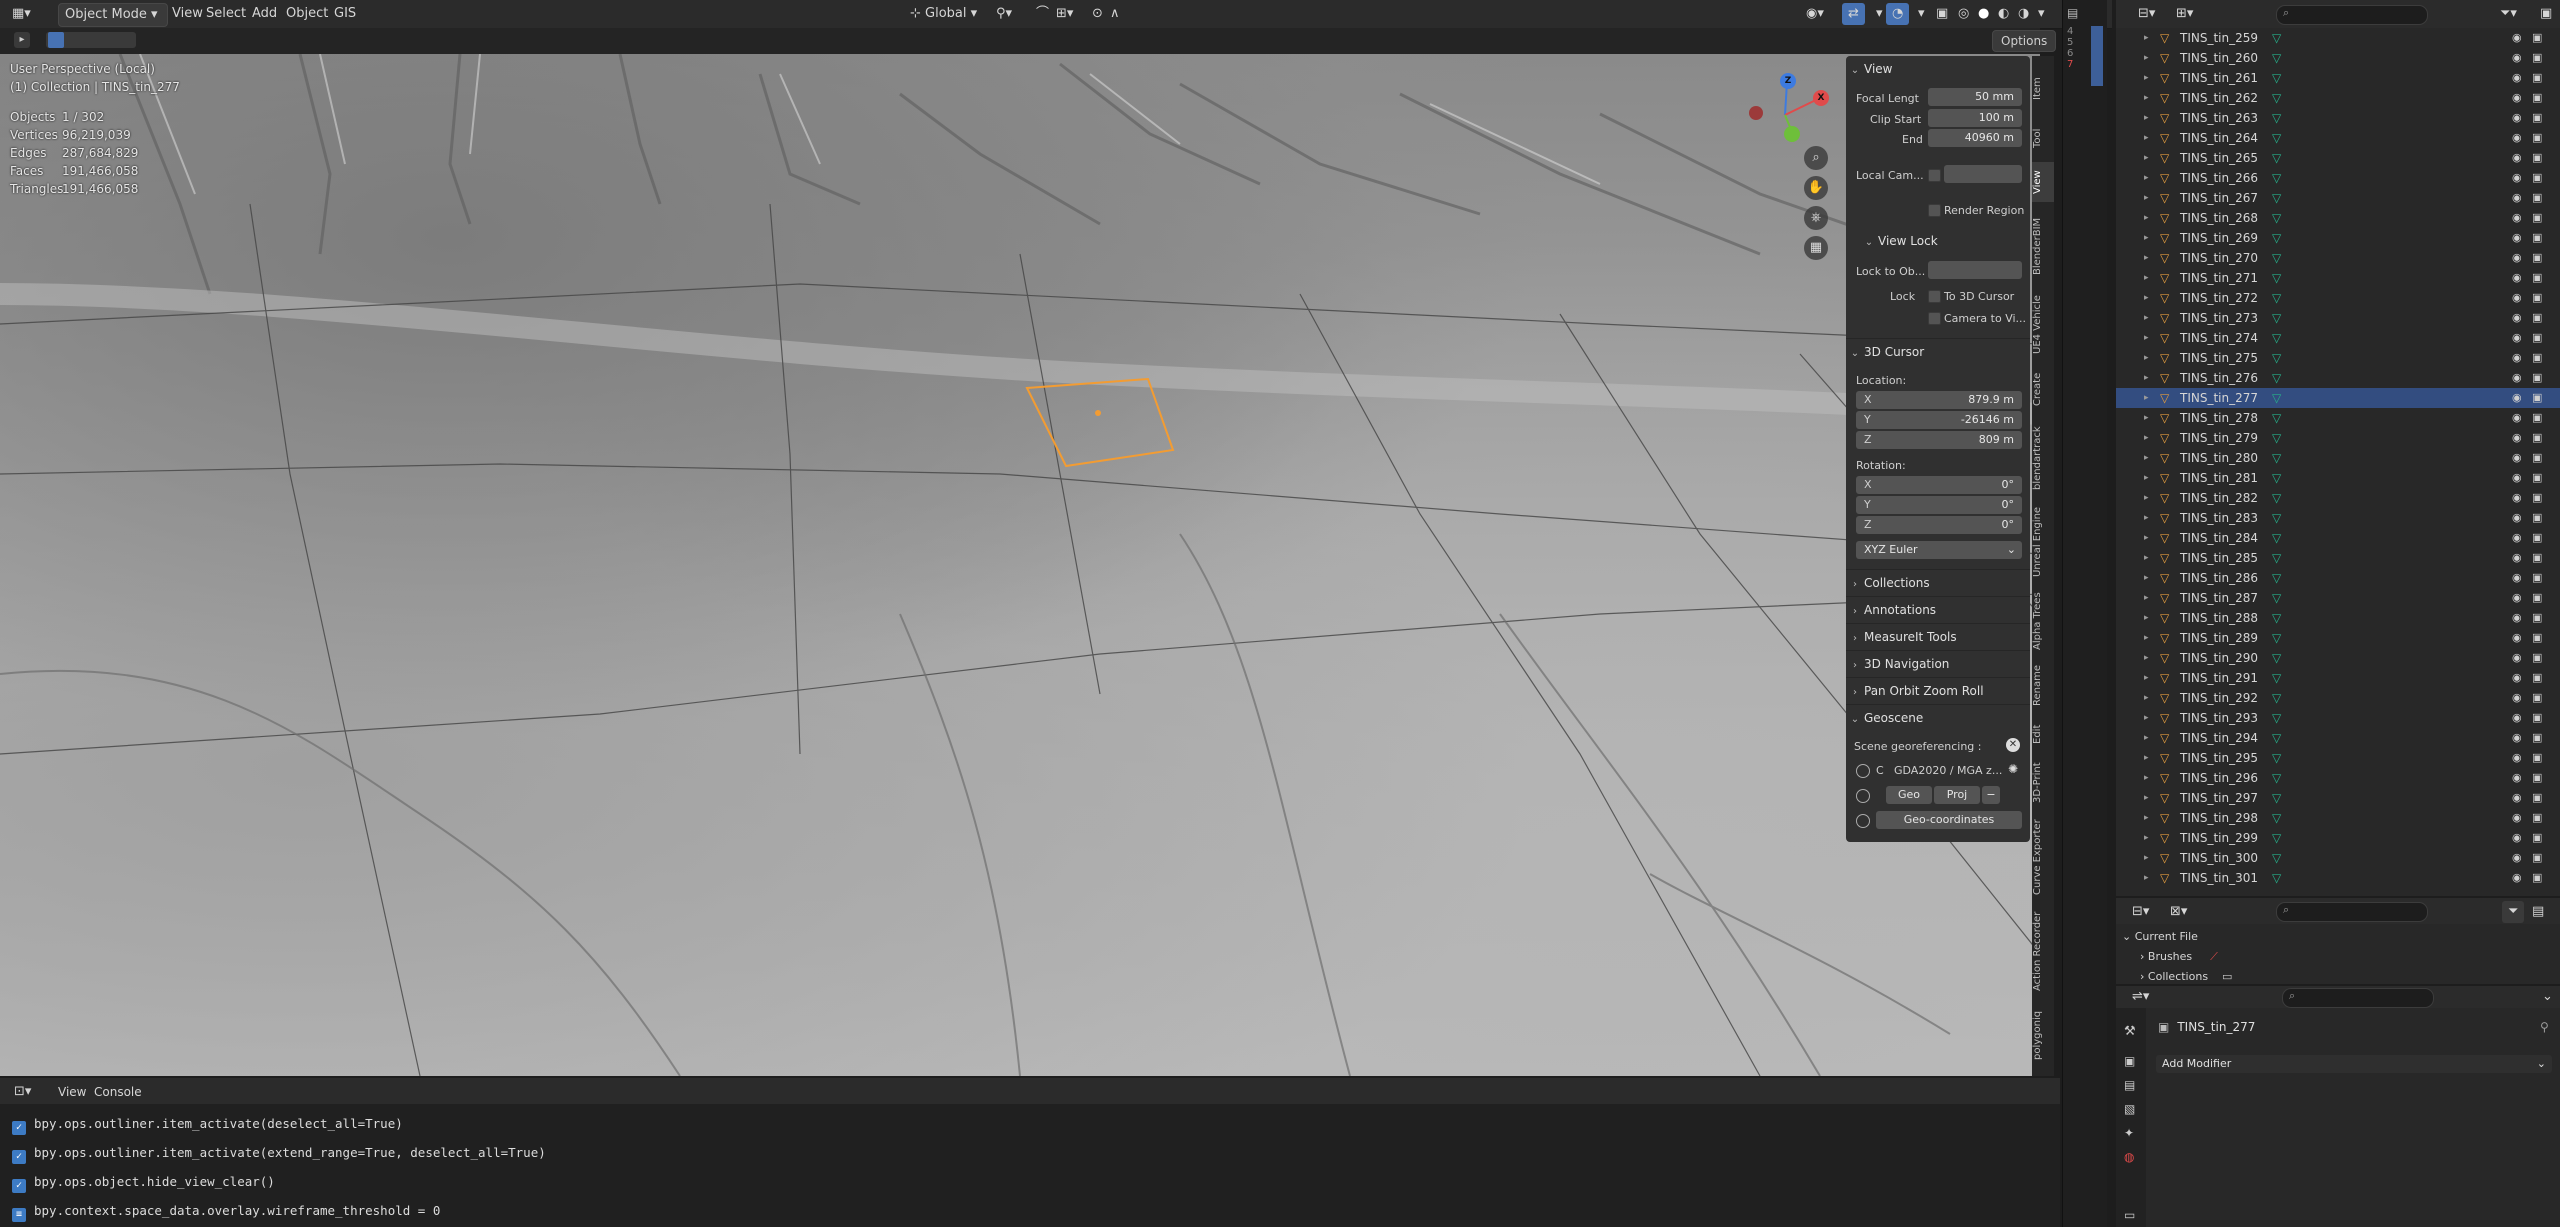  Describe the element at coordinates (2338, 658) in the screenshot. I see `outliner-item: ▸ ▽ TINS_tin_290 ▽ ◉ ▣` at that location.